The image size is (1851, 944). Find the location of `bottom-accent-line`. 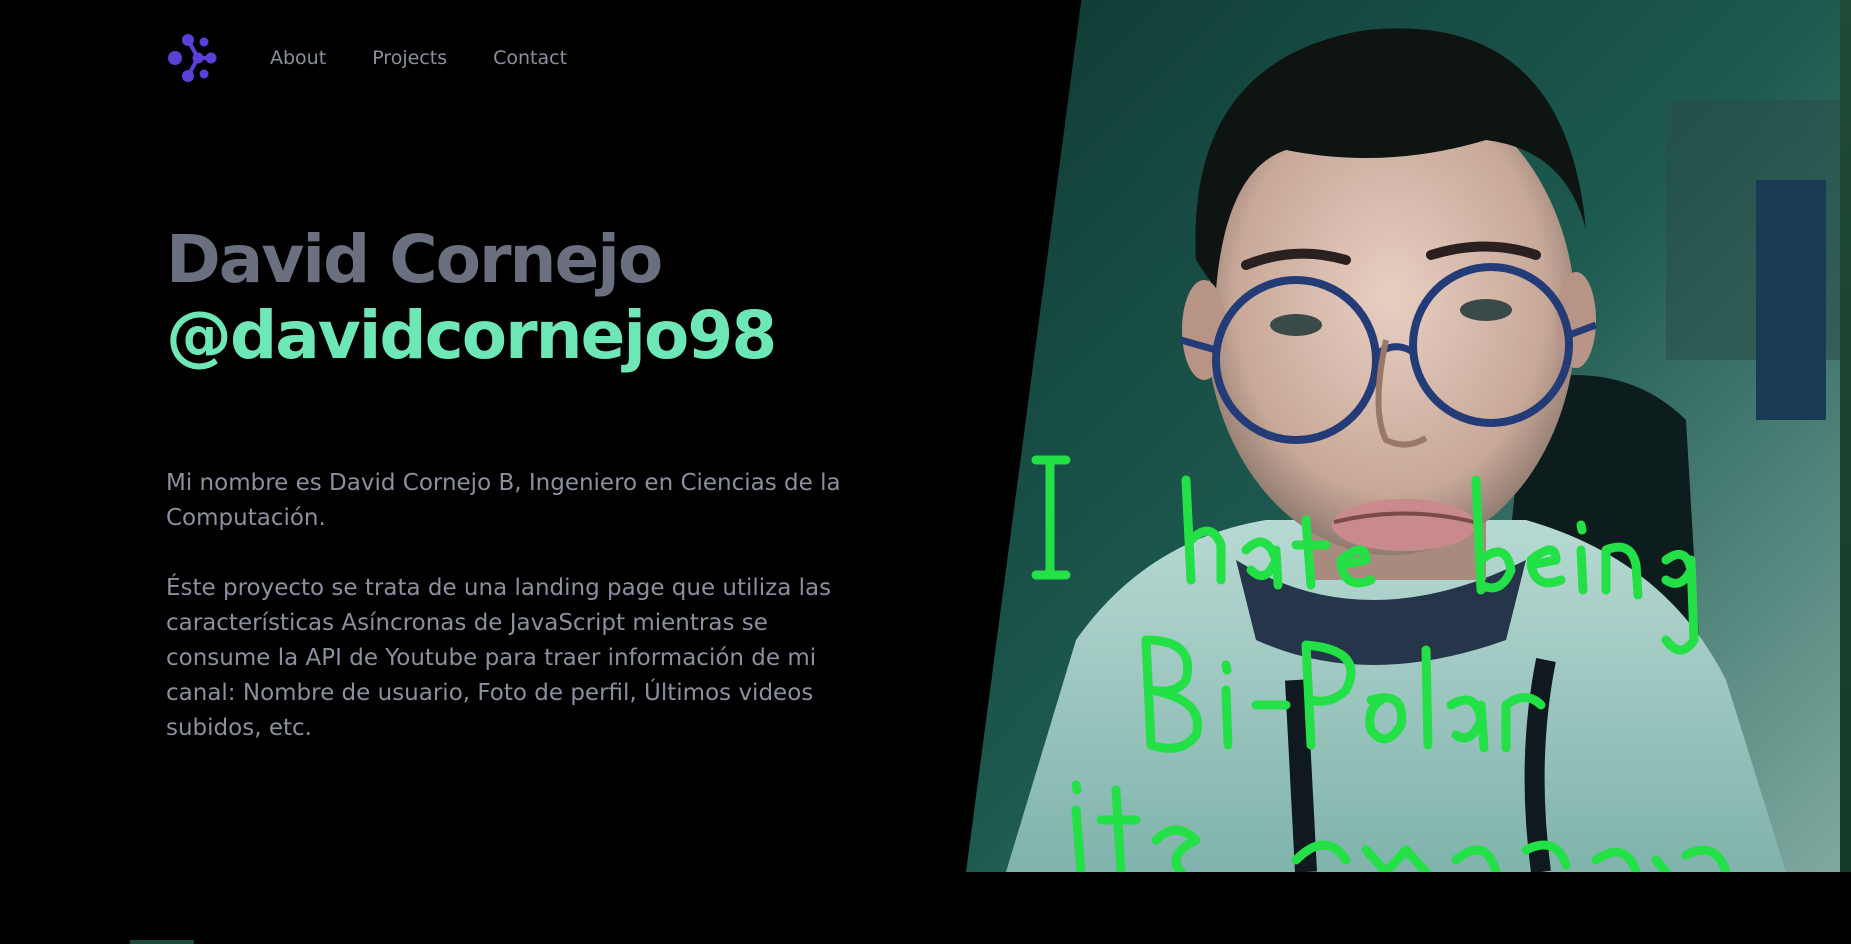

bottom-accent-line is located at coordinates (162, 942).